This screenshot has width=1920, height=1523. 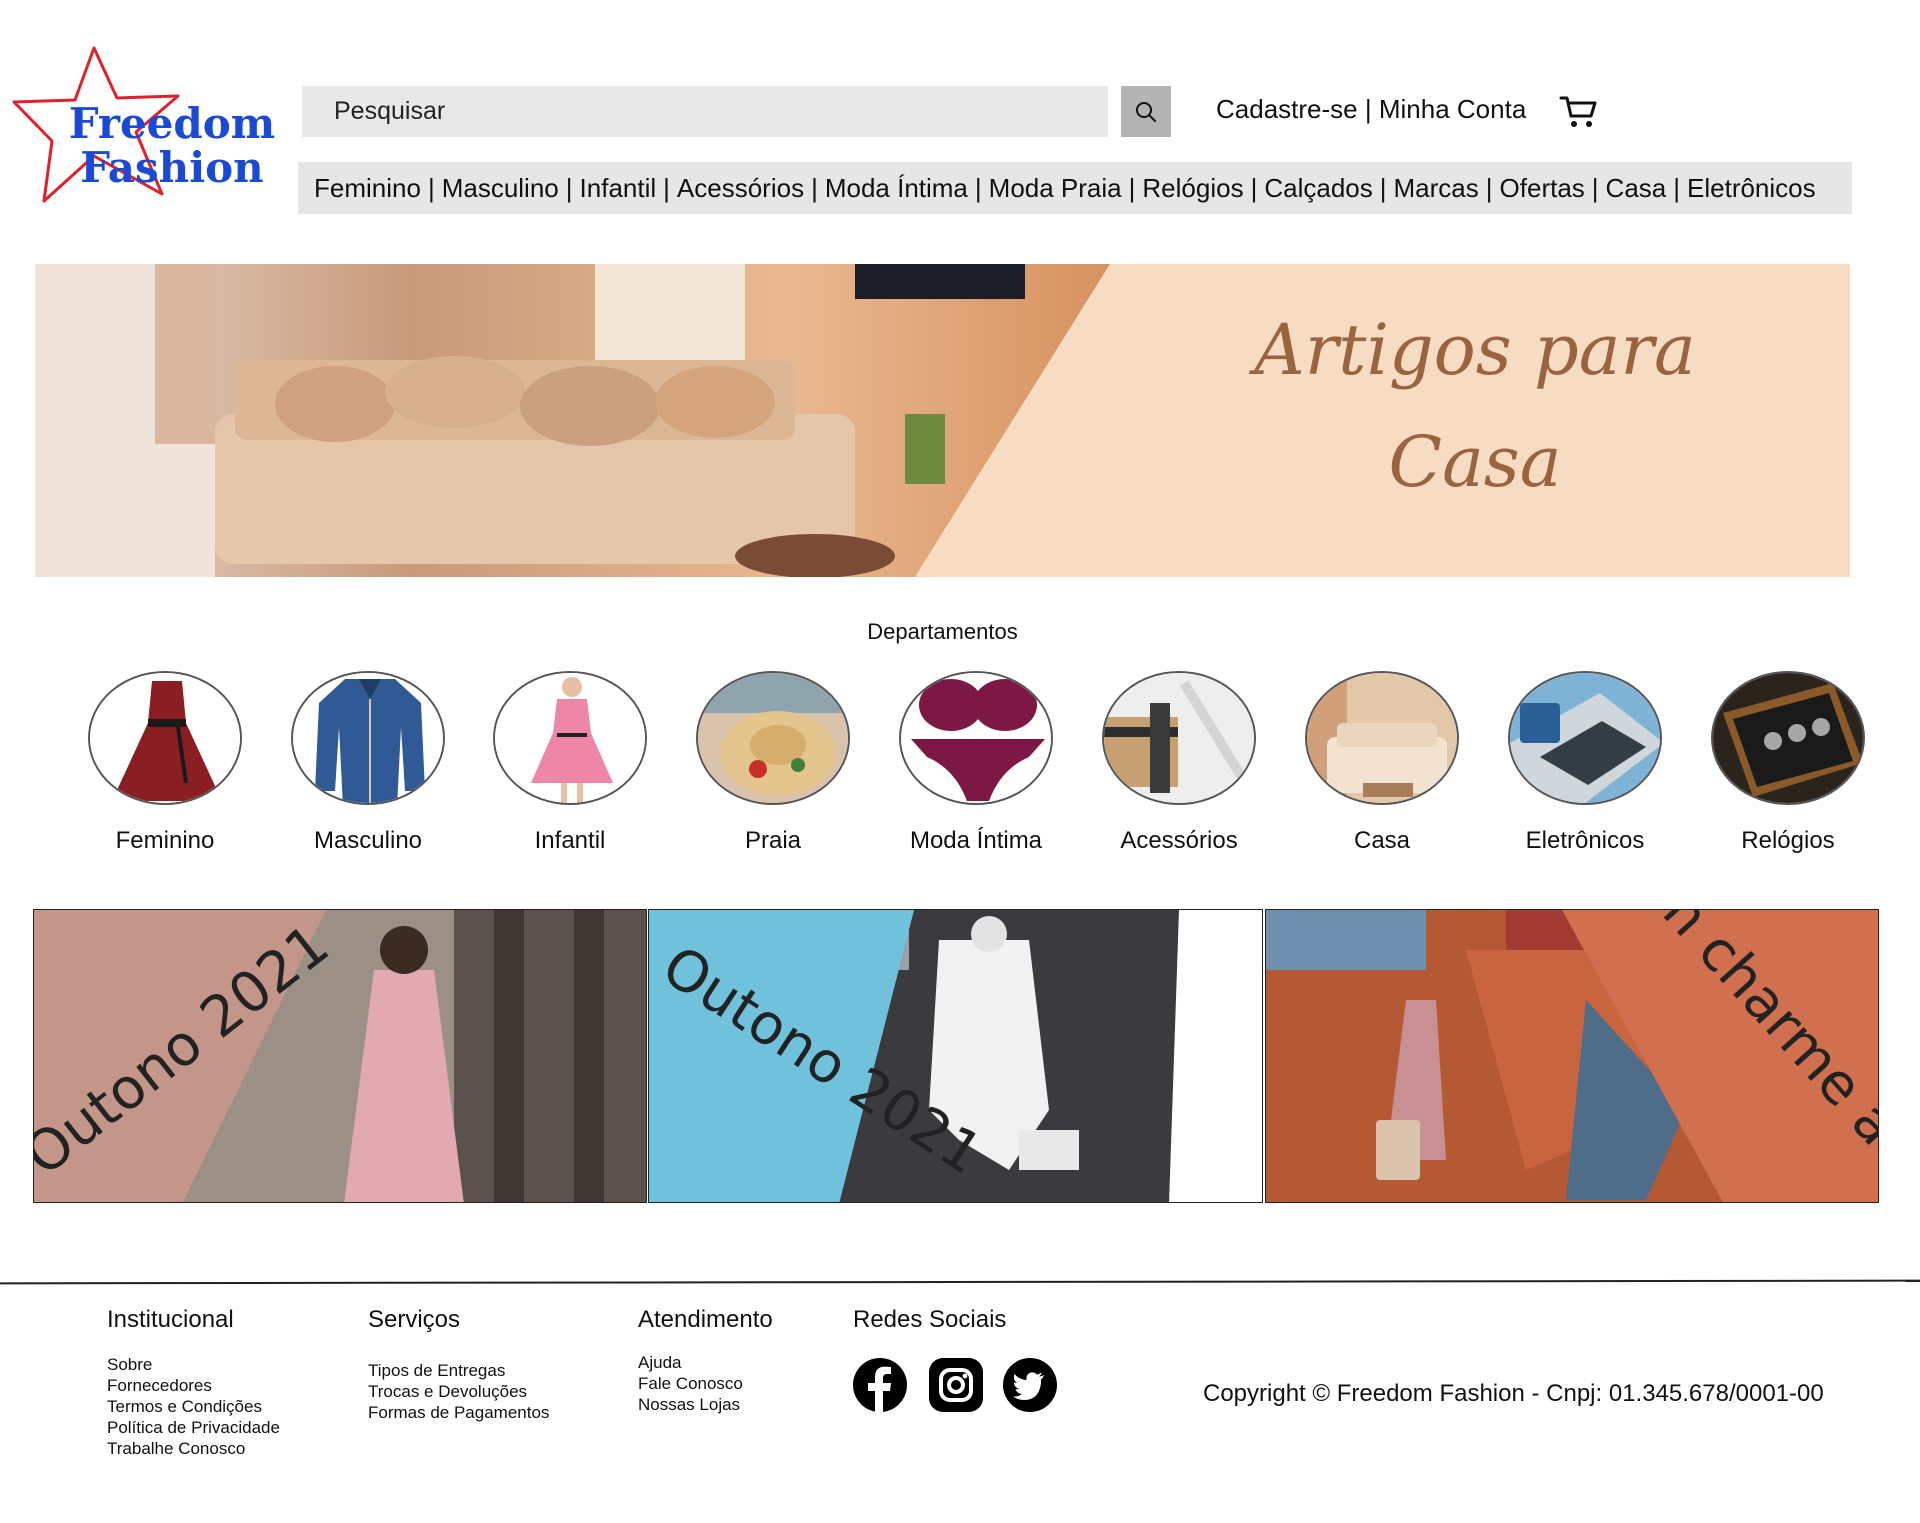 I want to click on dept-label: Praia, so click(x=773, y=840).